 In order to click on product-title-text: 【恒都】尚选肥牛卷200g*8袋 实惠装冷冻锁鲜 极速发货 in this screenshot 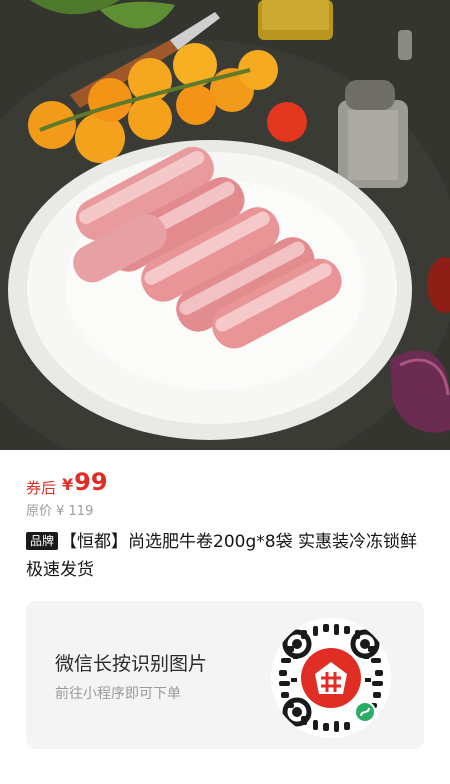, I will do `click(221, 556)`.